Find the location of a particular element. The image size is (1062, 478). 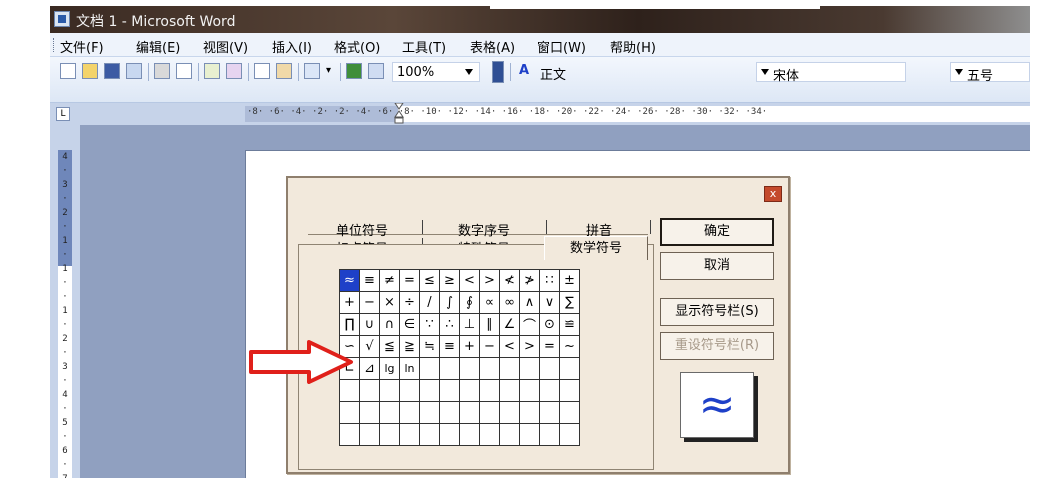

symbol-cell: ≥ is located at coordinates (449, 280).